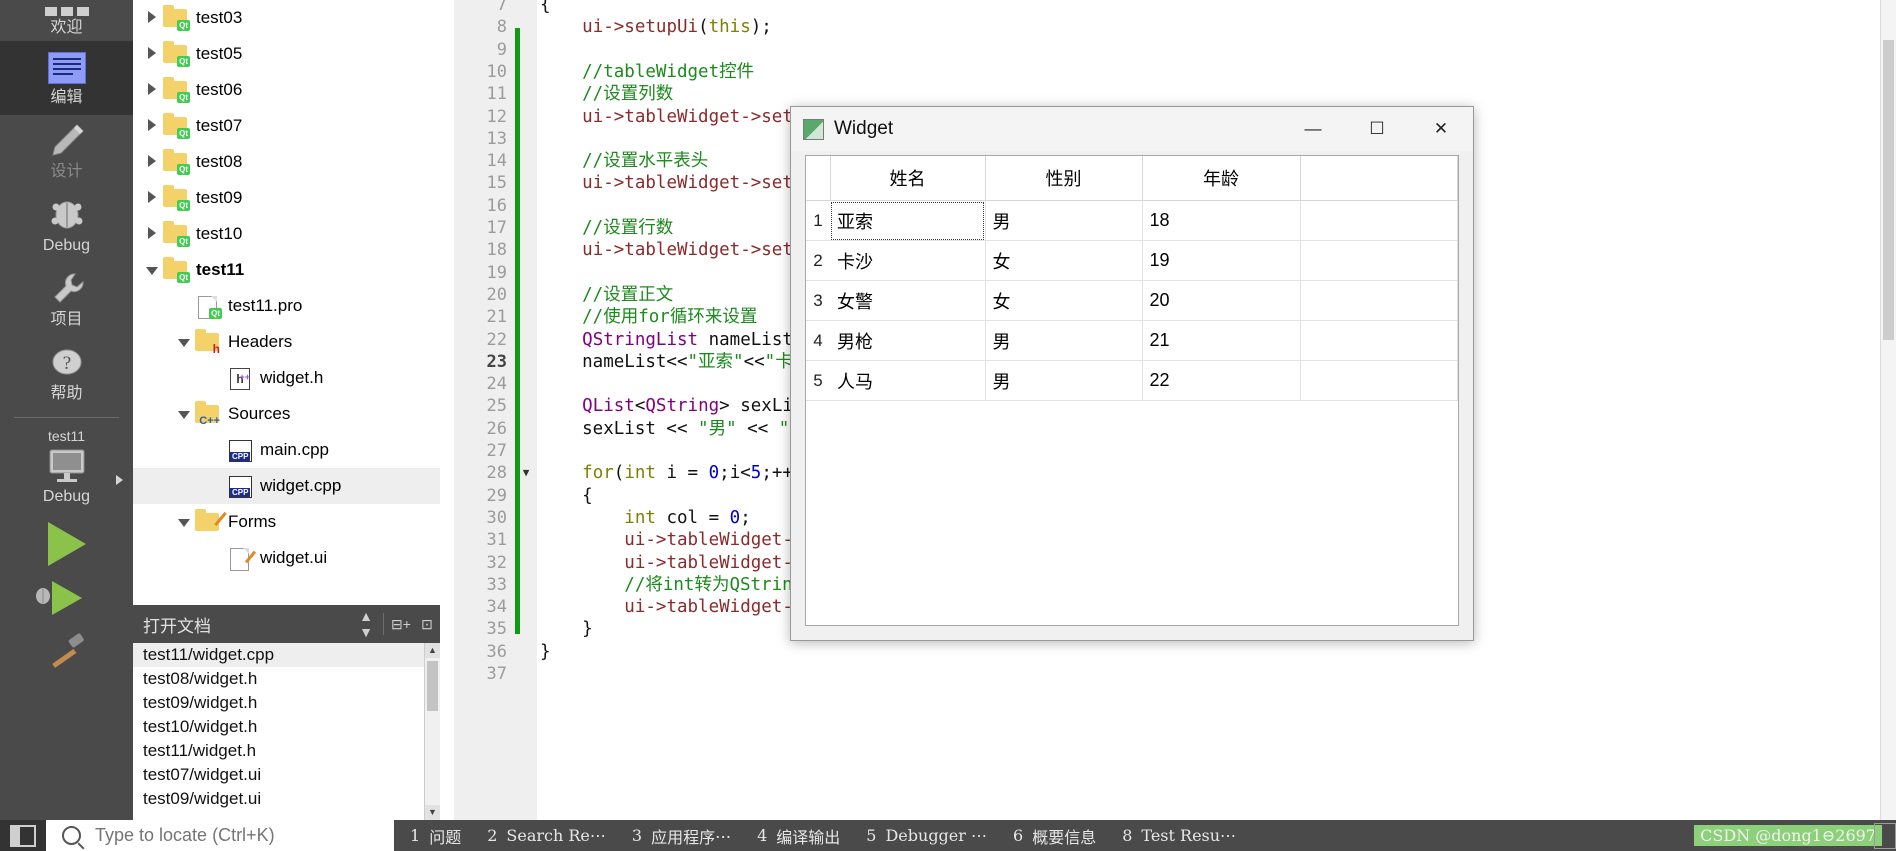 This screenshot has width=1896, height=851. What do you see at coordinates (1132, 129) in the screenshot?
I see `dialog-title-bar: Widget — ☐ ✕` at bounding box center [1132, 129].